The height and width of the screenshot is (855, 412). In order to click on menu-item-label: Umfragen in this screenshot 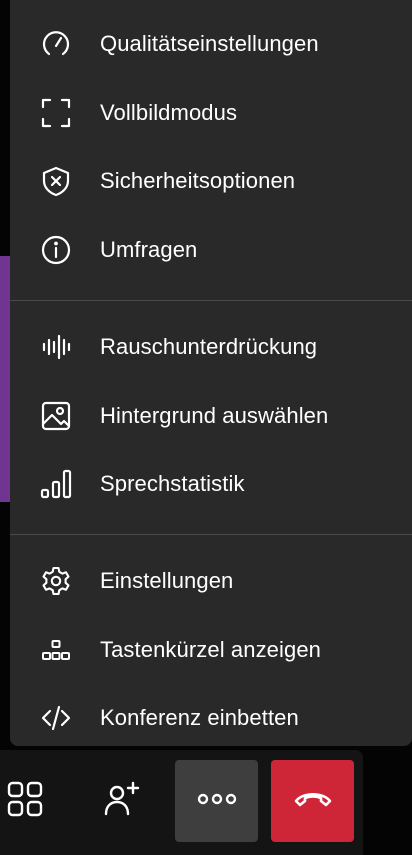, I will do `click(149, 249)`.